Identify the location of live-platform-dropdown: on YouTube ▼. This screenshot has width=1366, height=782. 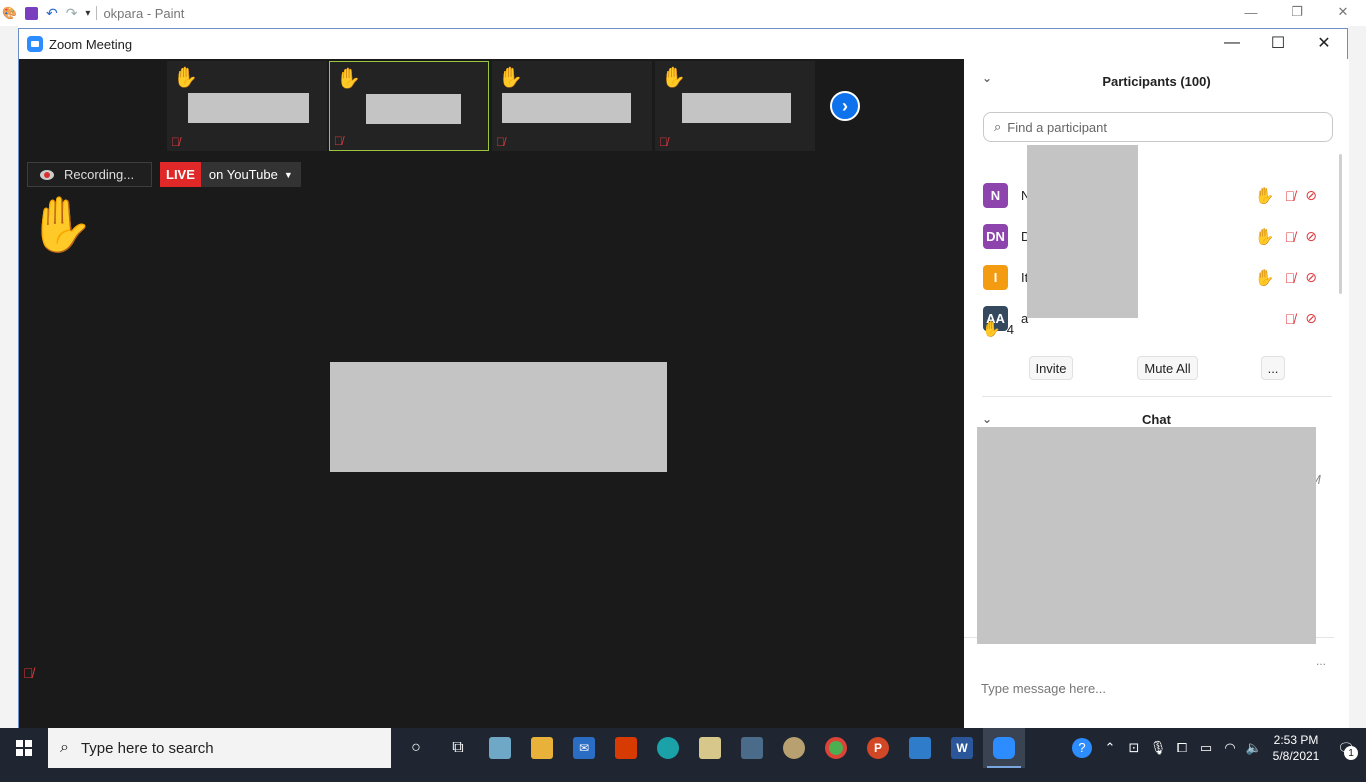
(250, 174).